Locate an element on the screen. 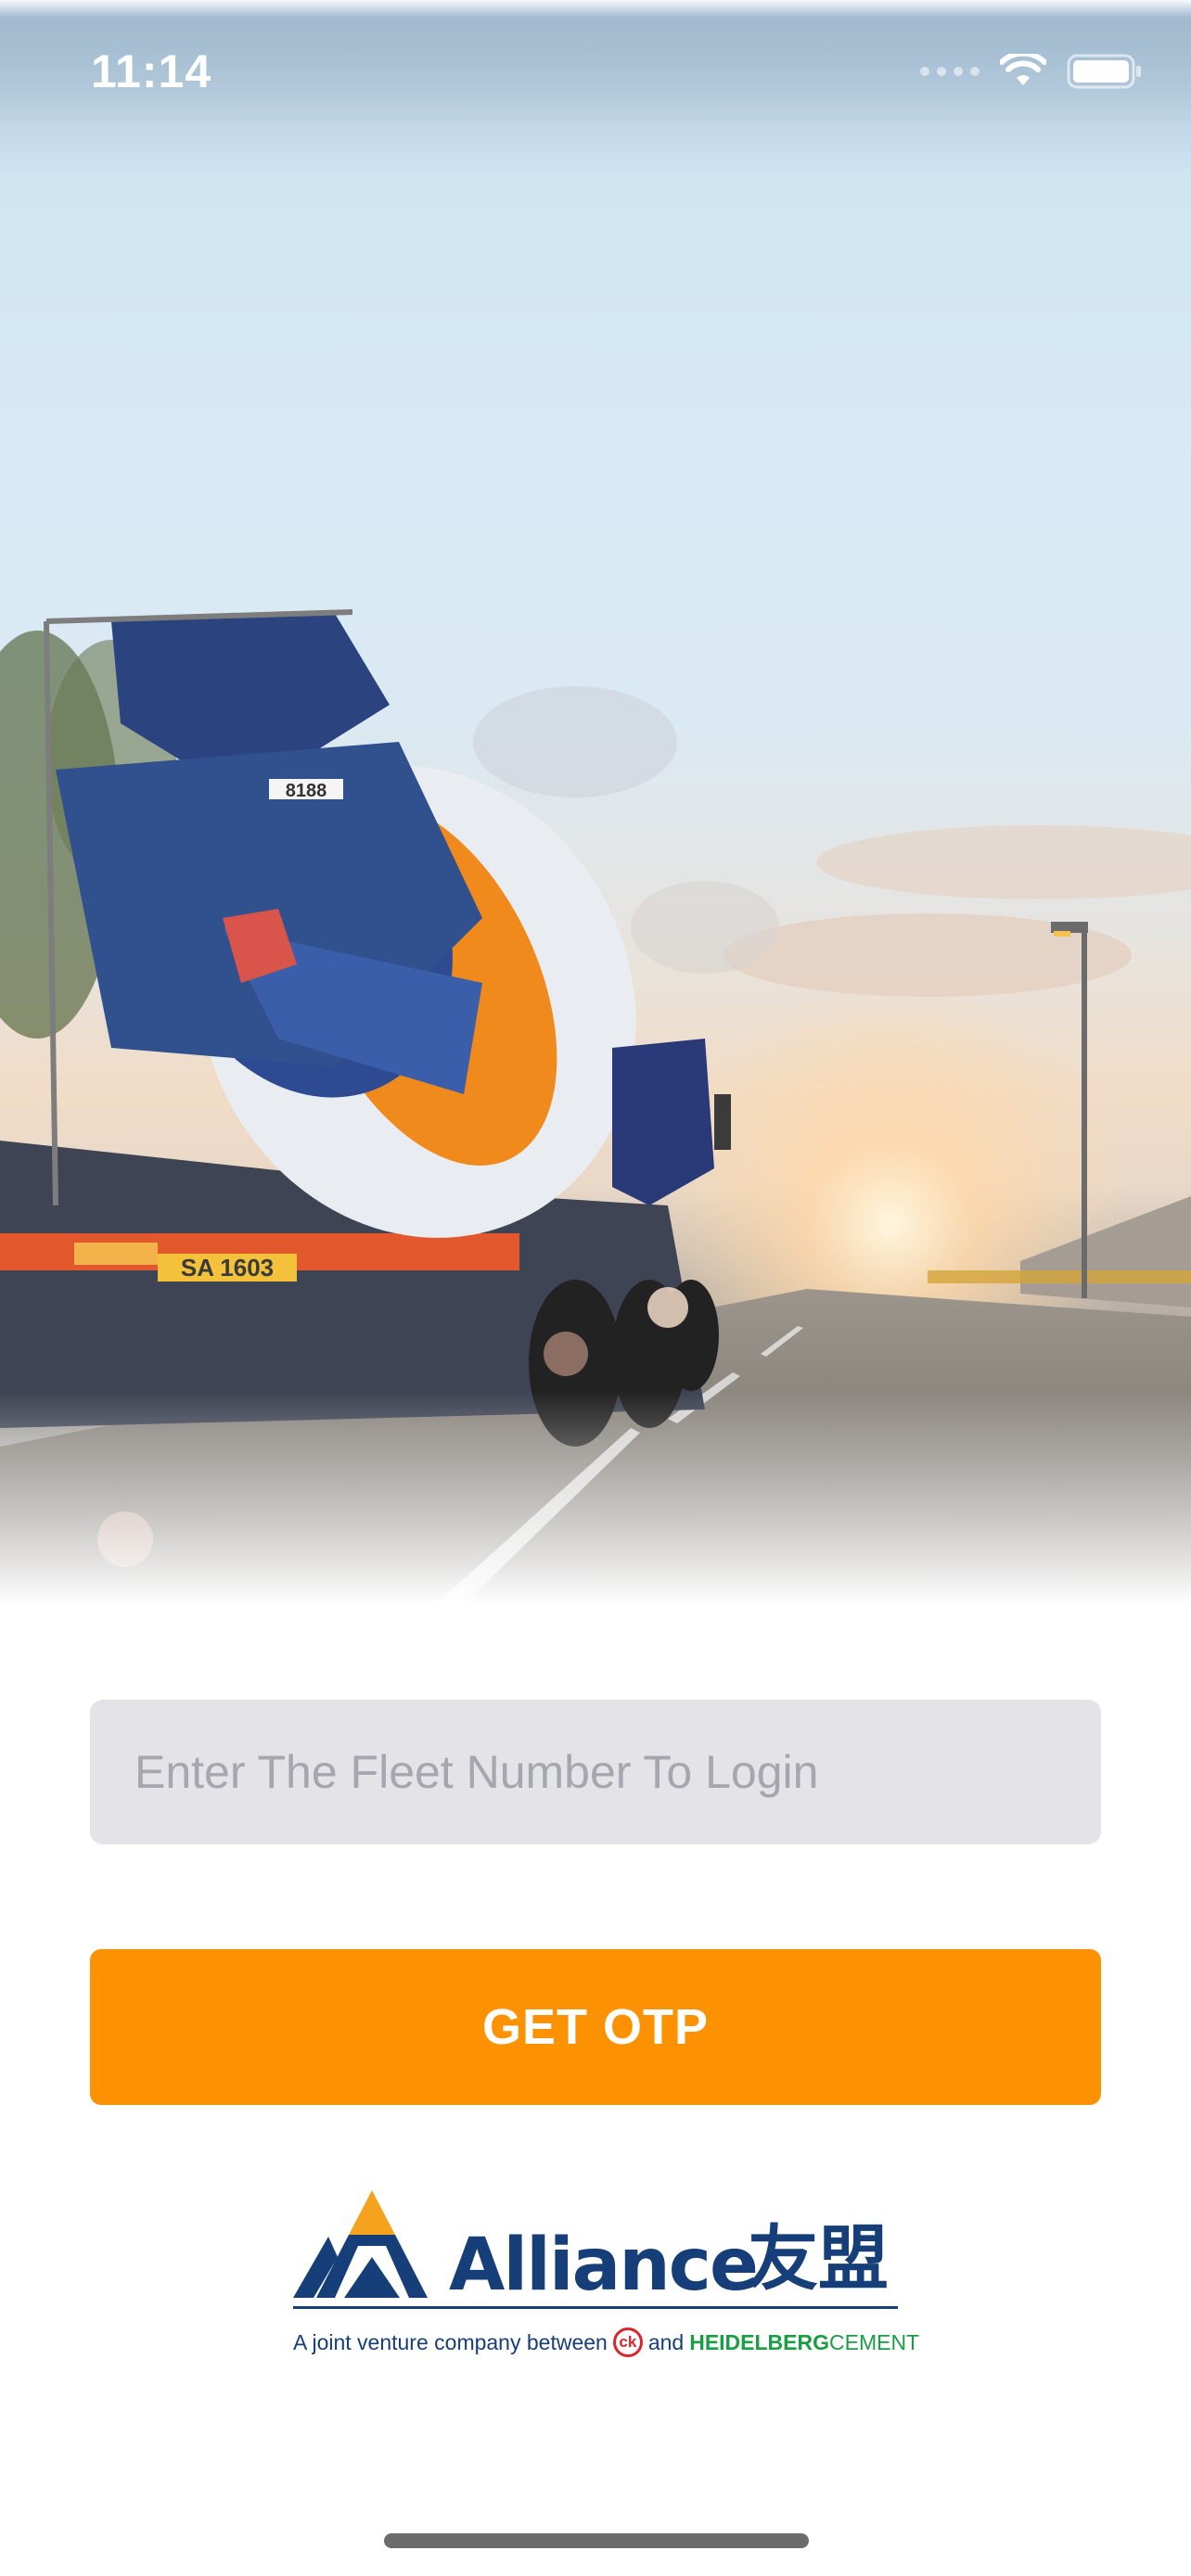 This screenshot has width=1191, height=2576. partner-heidelberg: HEIDELBERG is located at coordinates (759, 2341).